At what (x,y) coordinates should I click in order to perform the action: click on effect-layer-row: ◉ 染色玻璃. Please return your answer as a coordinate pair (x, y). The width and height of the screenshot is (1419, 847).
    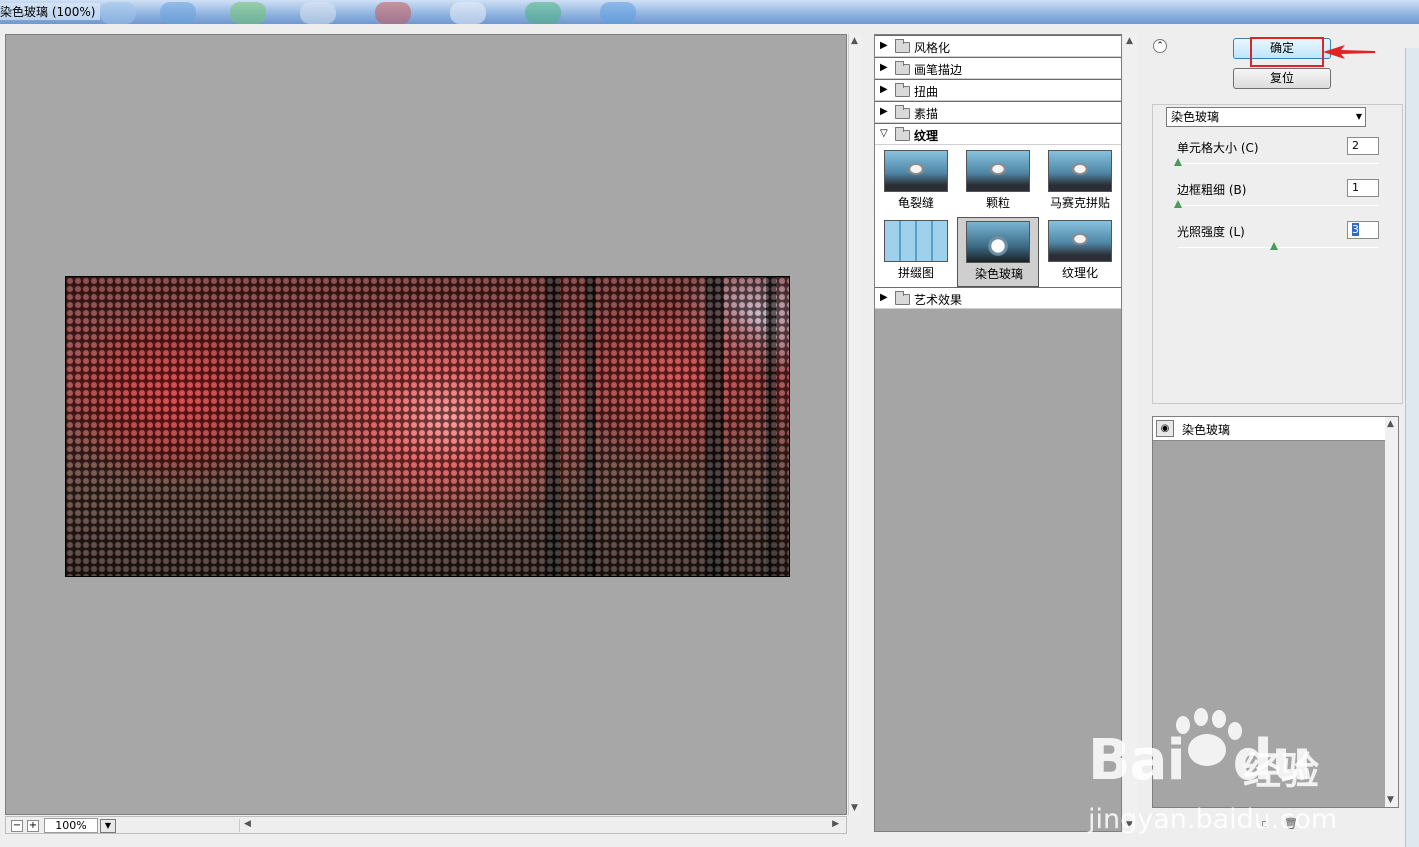
    Looking at the image, I should click on (1269, 429).